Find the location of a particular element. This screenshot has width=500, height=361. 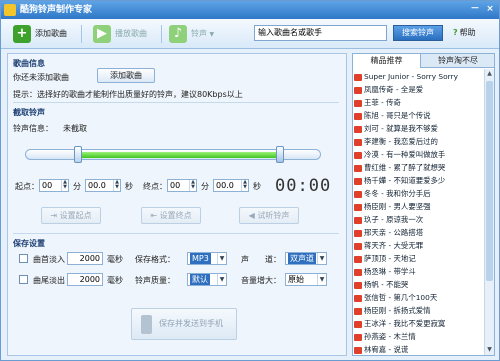

end-minute-spinner: 00 ▲ ▼ is located at coordinates (182, 185).